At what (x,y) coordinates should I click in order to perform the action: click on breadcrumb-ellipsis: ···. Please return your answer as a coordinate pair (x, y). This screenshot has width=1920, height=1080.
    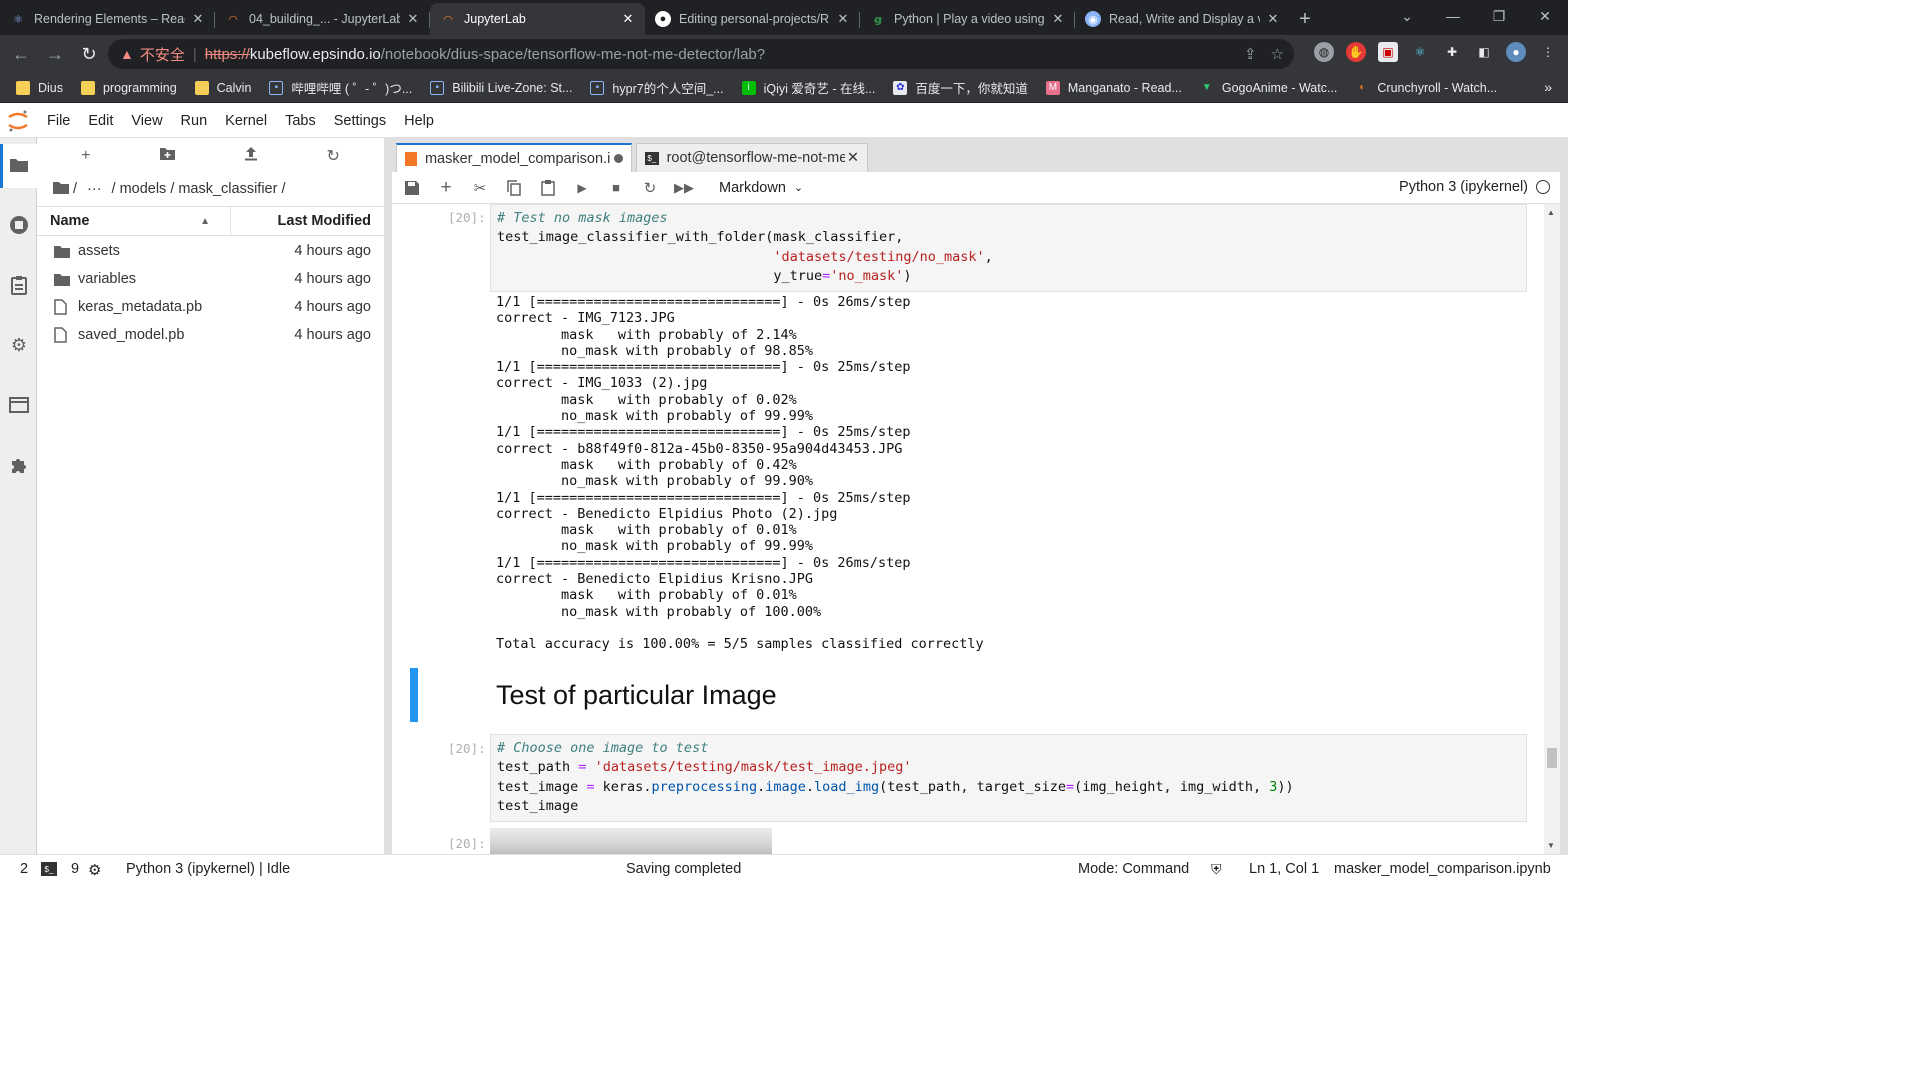
    Looking at the image, I should click on (94, 189).